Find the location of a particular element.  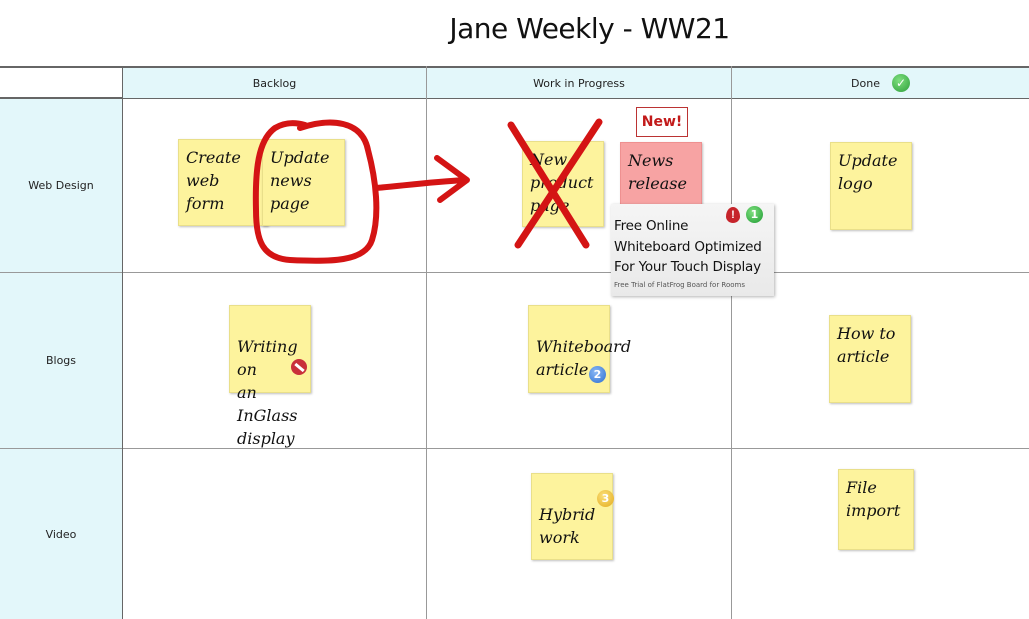

column-label: Work in Progress is located at coordinates (579, 83).